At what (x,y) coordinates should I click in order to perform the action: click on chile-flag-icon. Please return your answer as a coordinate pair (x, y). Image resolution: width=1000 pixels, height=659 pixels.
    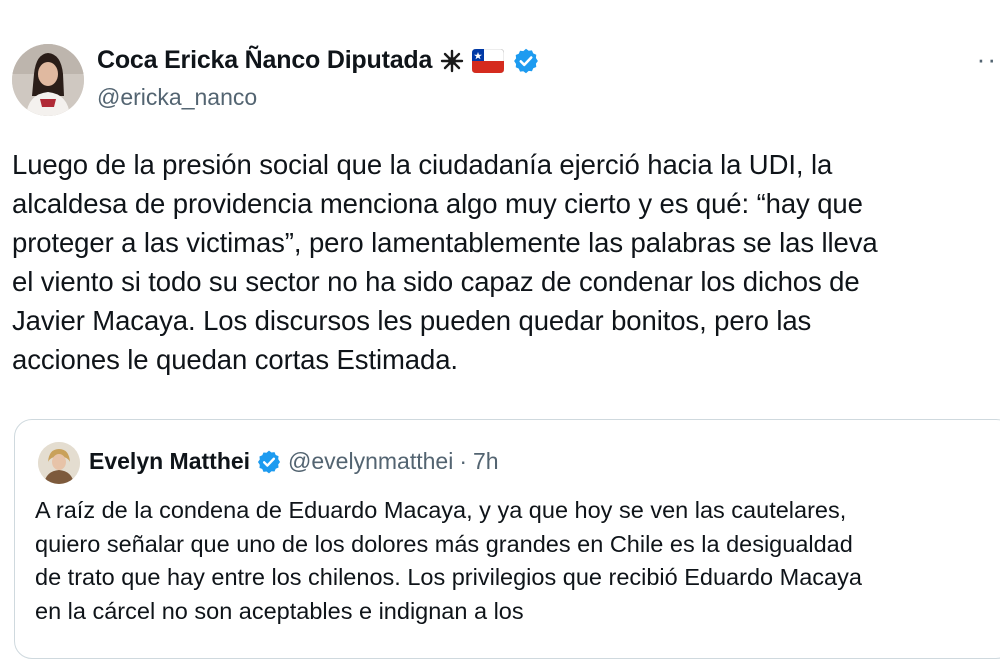
    Looking at the image, I should click on (488, 60).